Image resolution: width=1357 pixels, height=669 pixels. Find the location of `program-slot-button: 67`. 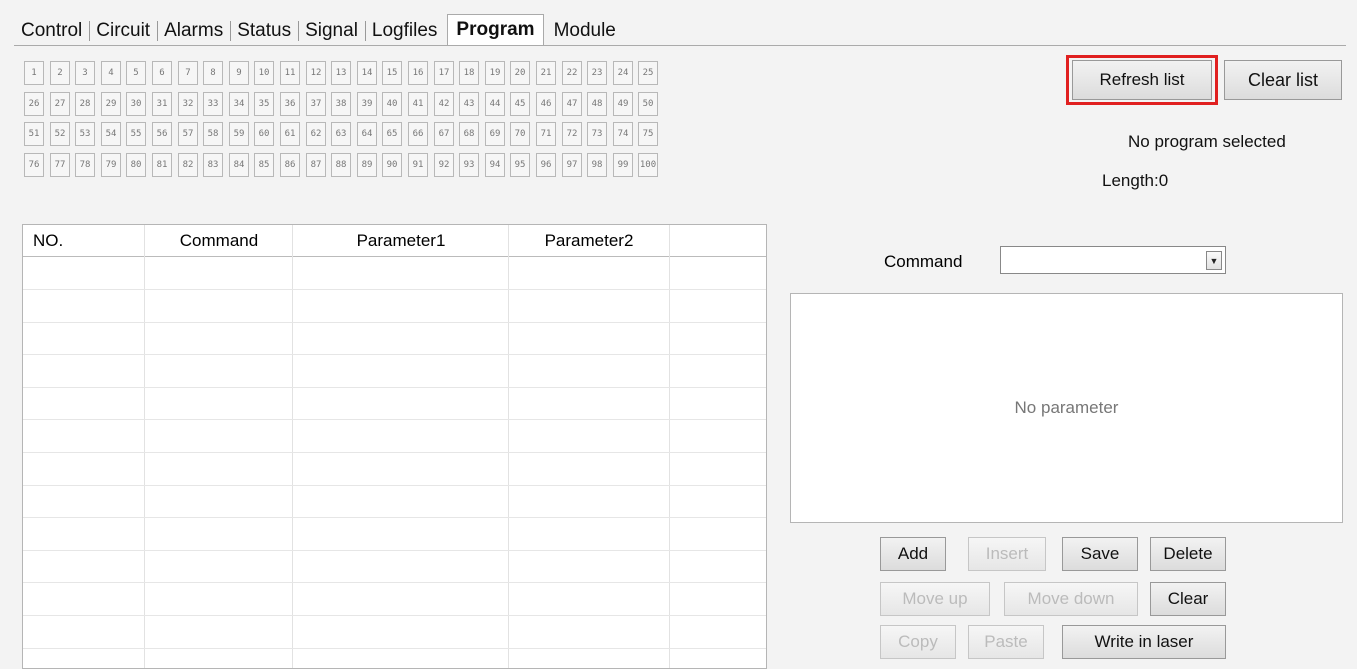

program-slot-button: 67 is located at coordinates (444, 134).